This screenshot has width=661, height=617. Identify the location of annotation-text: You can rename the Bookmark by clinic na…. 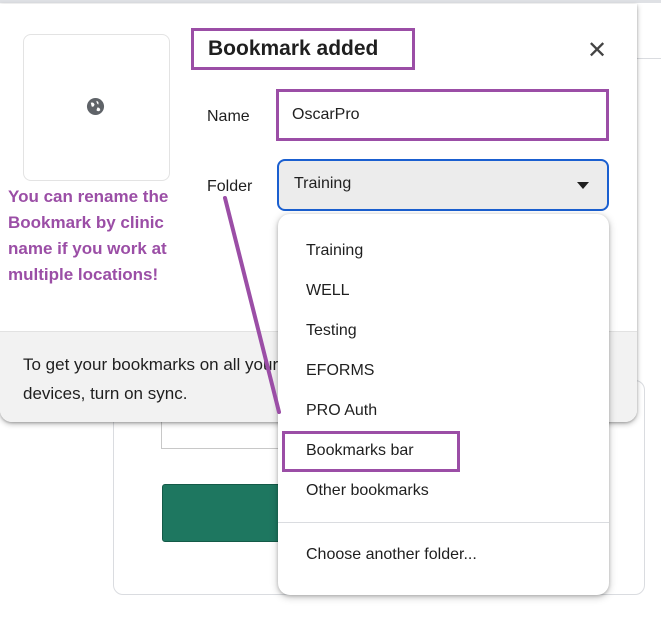
(88, 235).